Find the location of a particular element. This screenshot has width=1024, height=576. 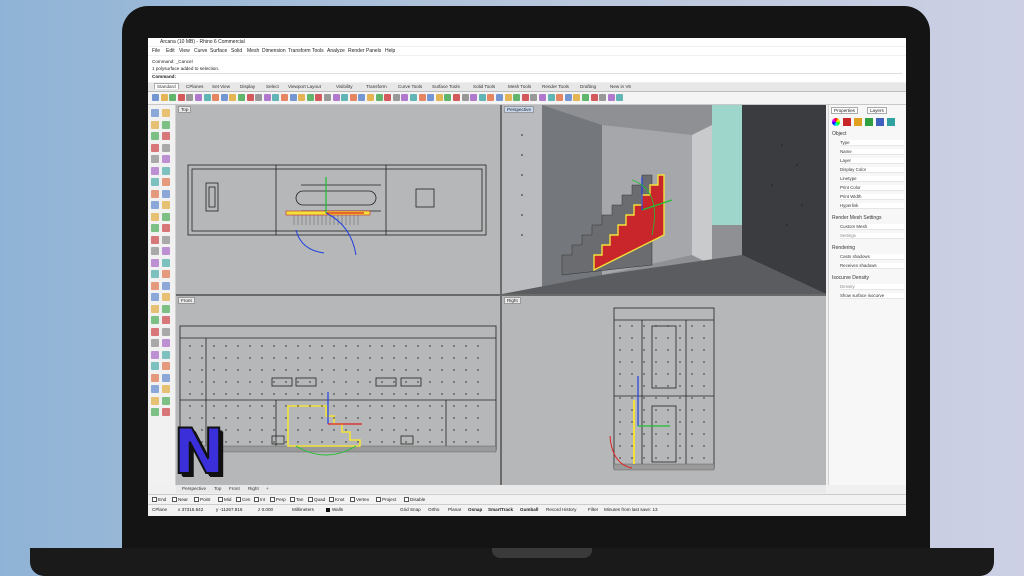

tab-transform: Transform is located at coordinates (376, 86).